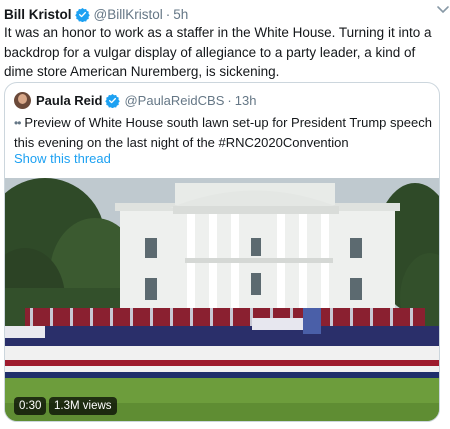 Image resolution: width=450 pixels, height=429 pixels. What do you see at coordinates (38, 14) in the screenshot?
I see `author-name: Bill Kristol` at bounding box center [38, 14].